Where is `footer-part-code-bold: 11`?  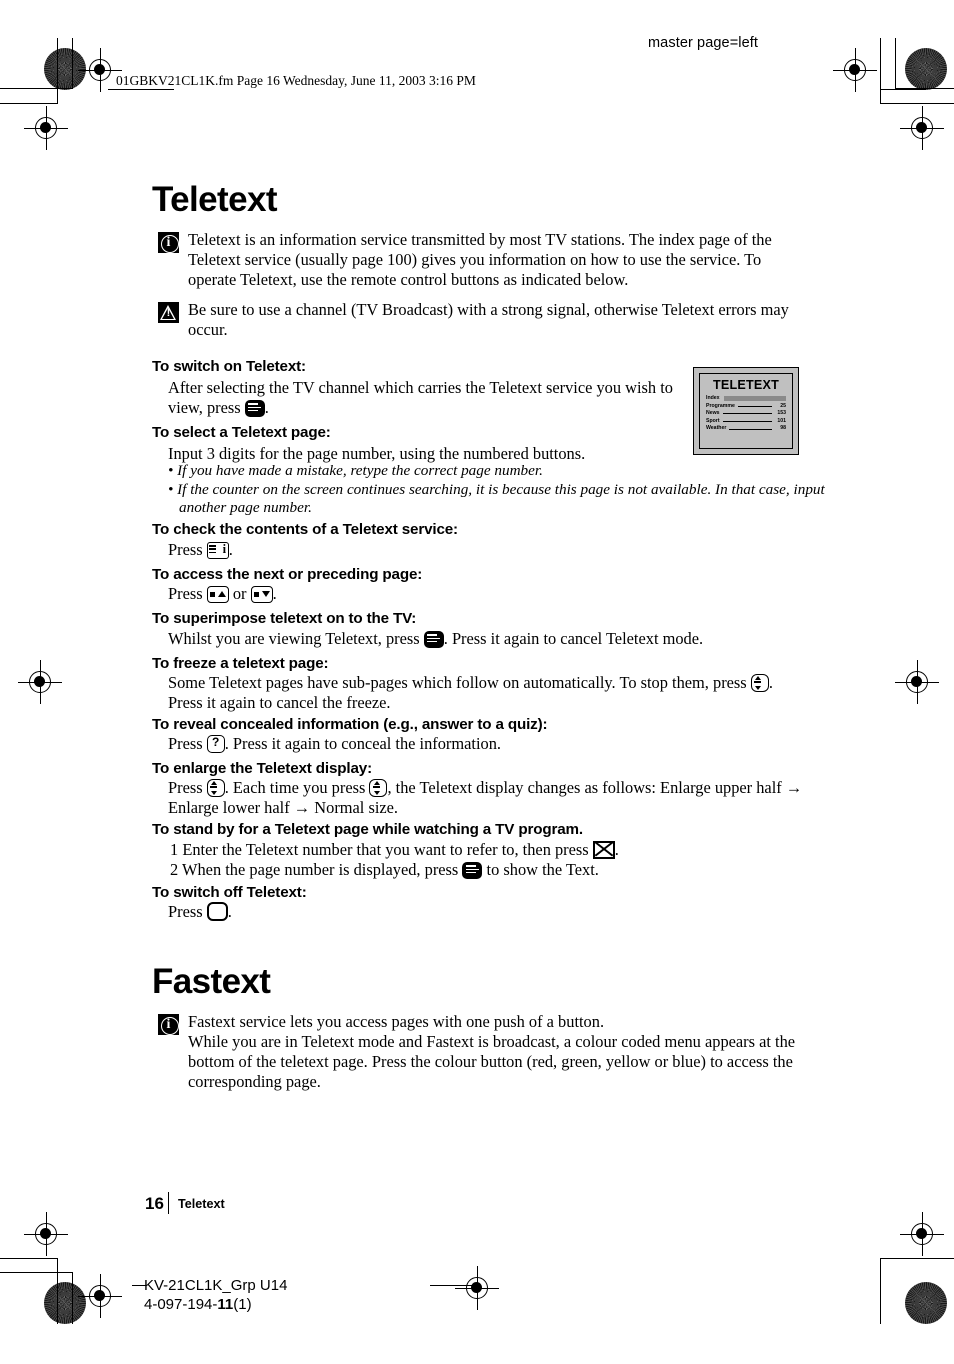
footer-part-code-bold: 11 is located at coordinates (225, 1304).